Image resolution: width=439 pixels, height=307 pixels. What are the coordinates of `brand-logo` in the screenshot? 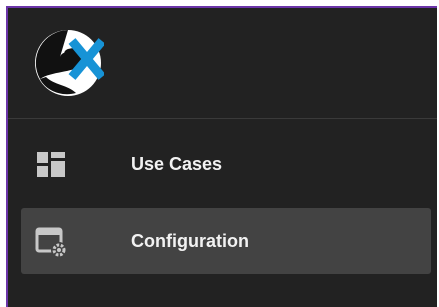 It's located at (68, 63).